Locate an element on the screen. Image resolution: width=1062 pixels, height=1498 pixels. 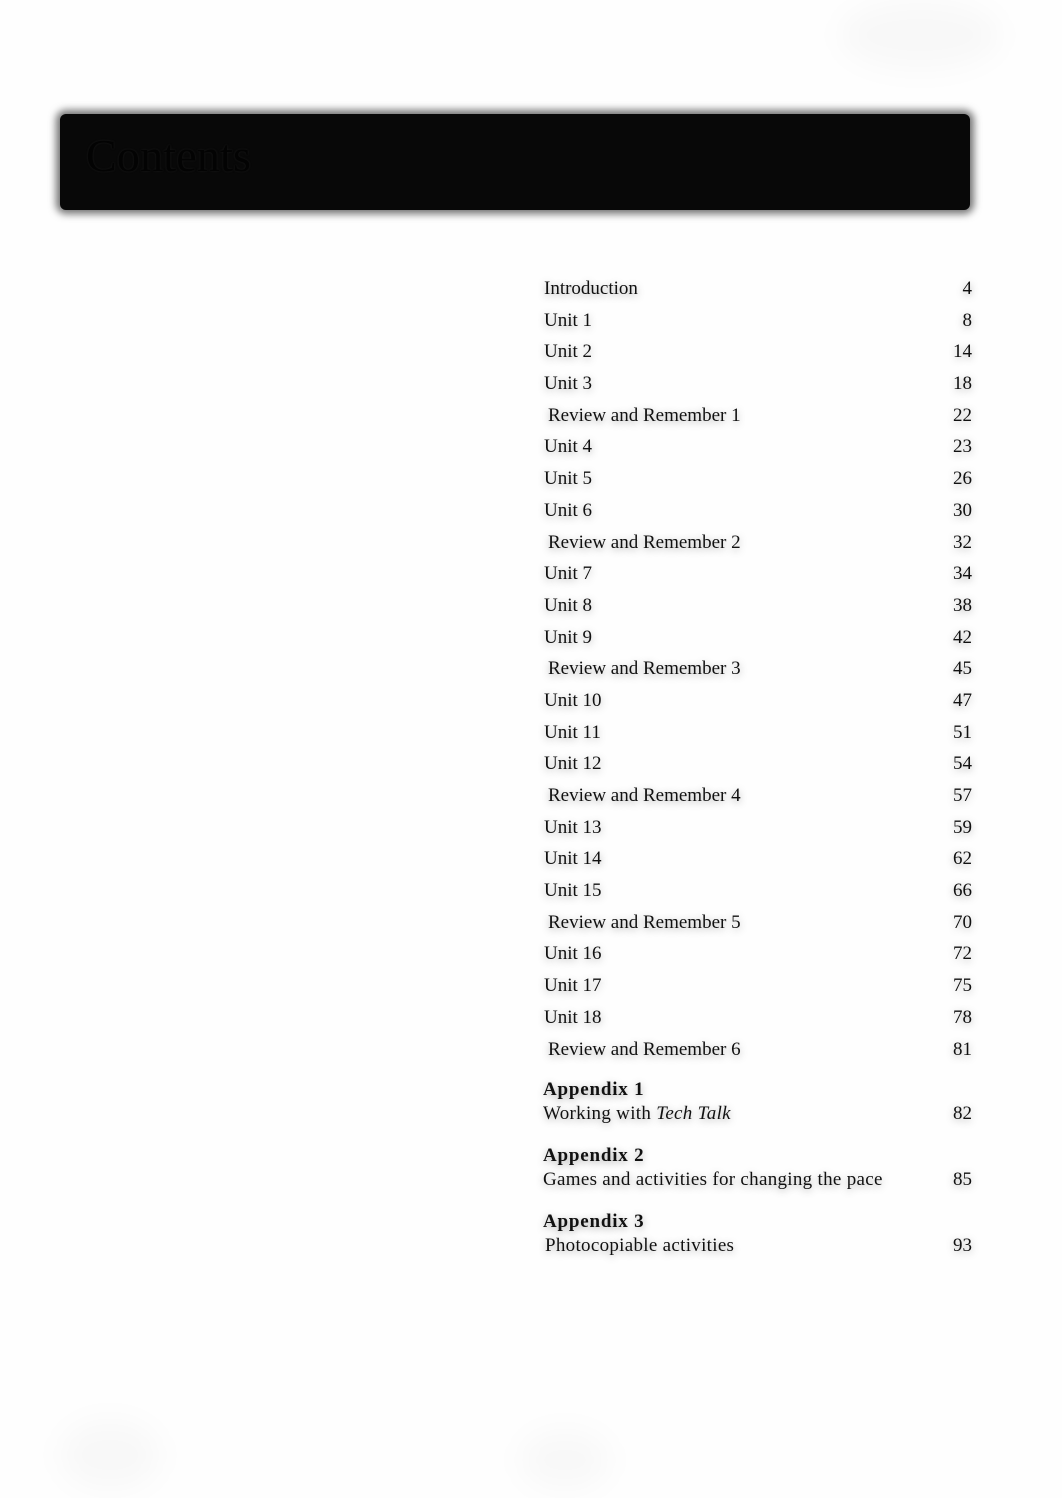
appendix-title: Working with Tech Talk is located at coordinates (637, 1114).